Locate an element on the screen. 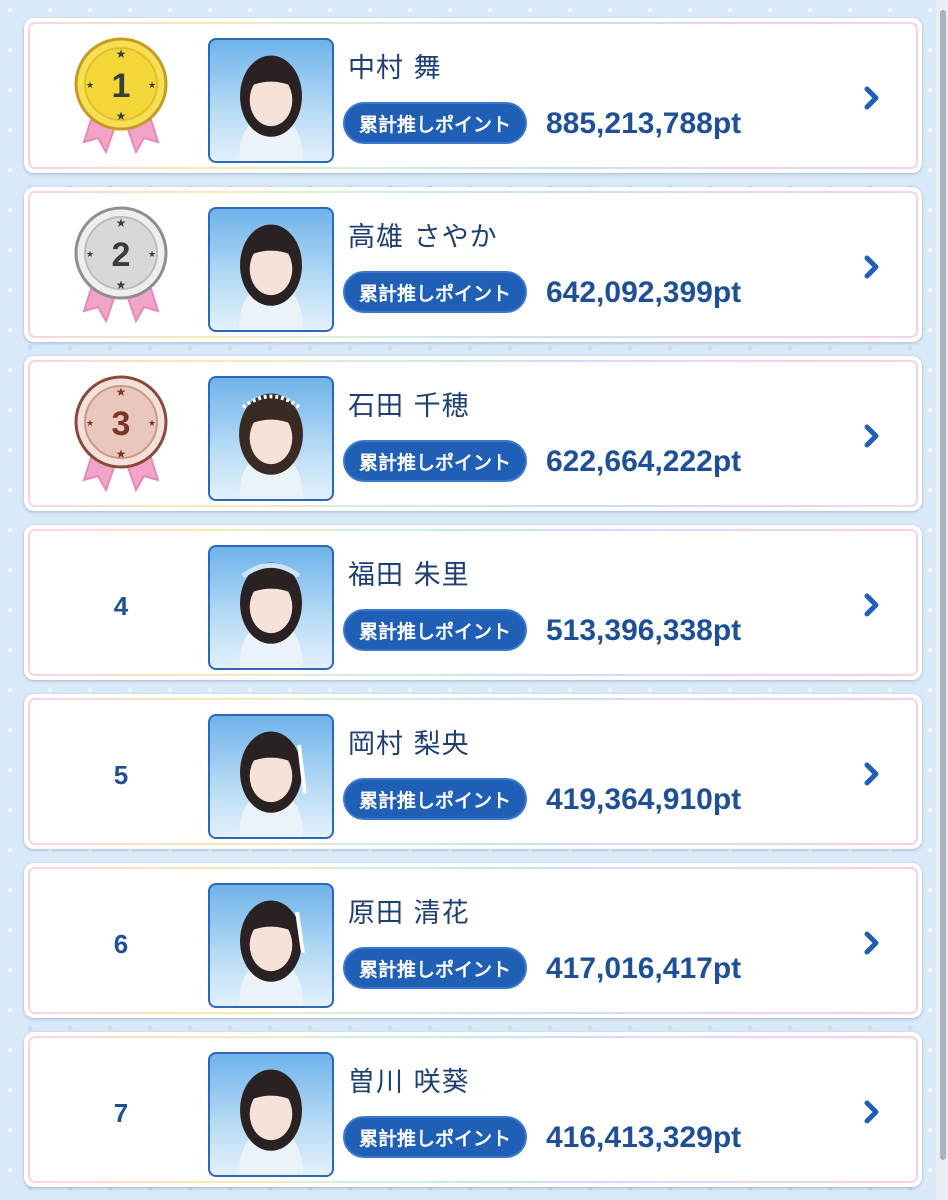 The width and height of the screenshot is (948, 1200). member-name: 岡村 梨央 is located at coordinates (409, 744).